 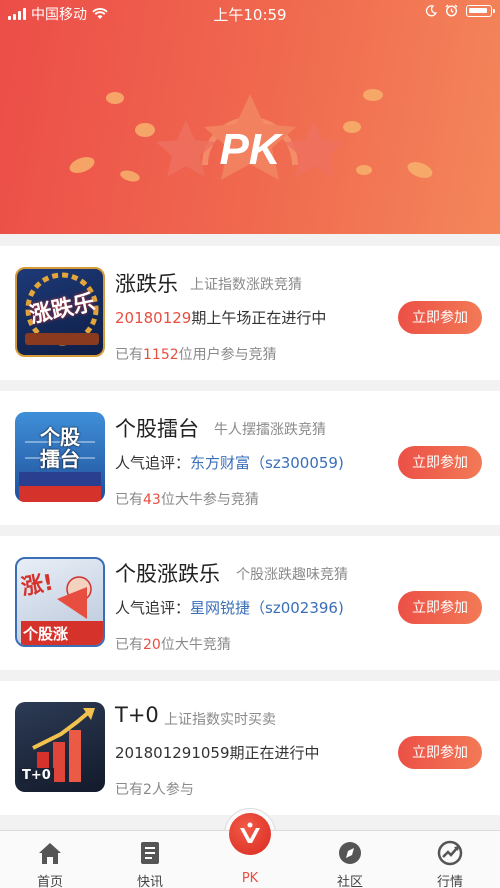 I want to click on card-subtitle: 个股涨跌趣味竞猜, so click(x=292, y=575).